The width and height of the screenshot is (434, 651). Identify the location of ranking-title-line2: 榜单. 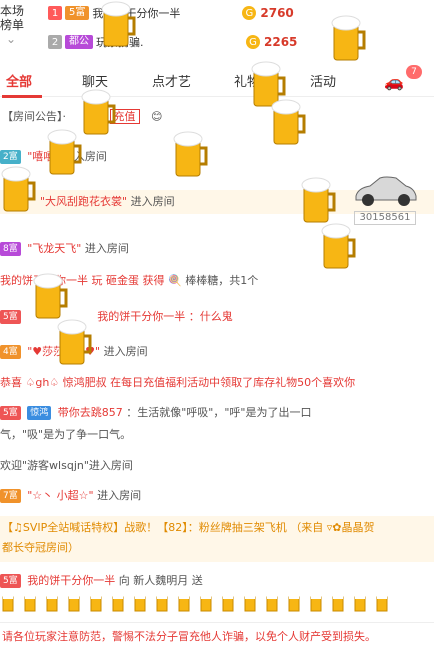
(12, 25).